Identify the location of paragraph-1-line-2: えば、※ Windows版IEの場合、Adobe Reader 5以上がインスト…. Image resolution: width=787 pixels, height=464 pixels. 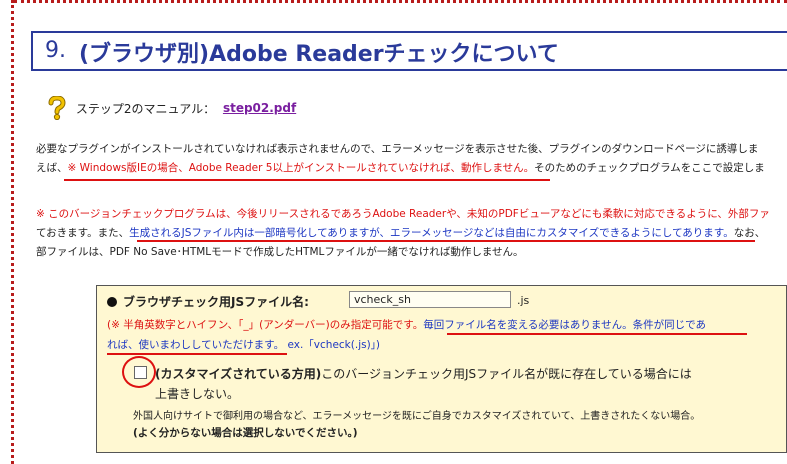
(400, 168).